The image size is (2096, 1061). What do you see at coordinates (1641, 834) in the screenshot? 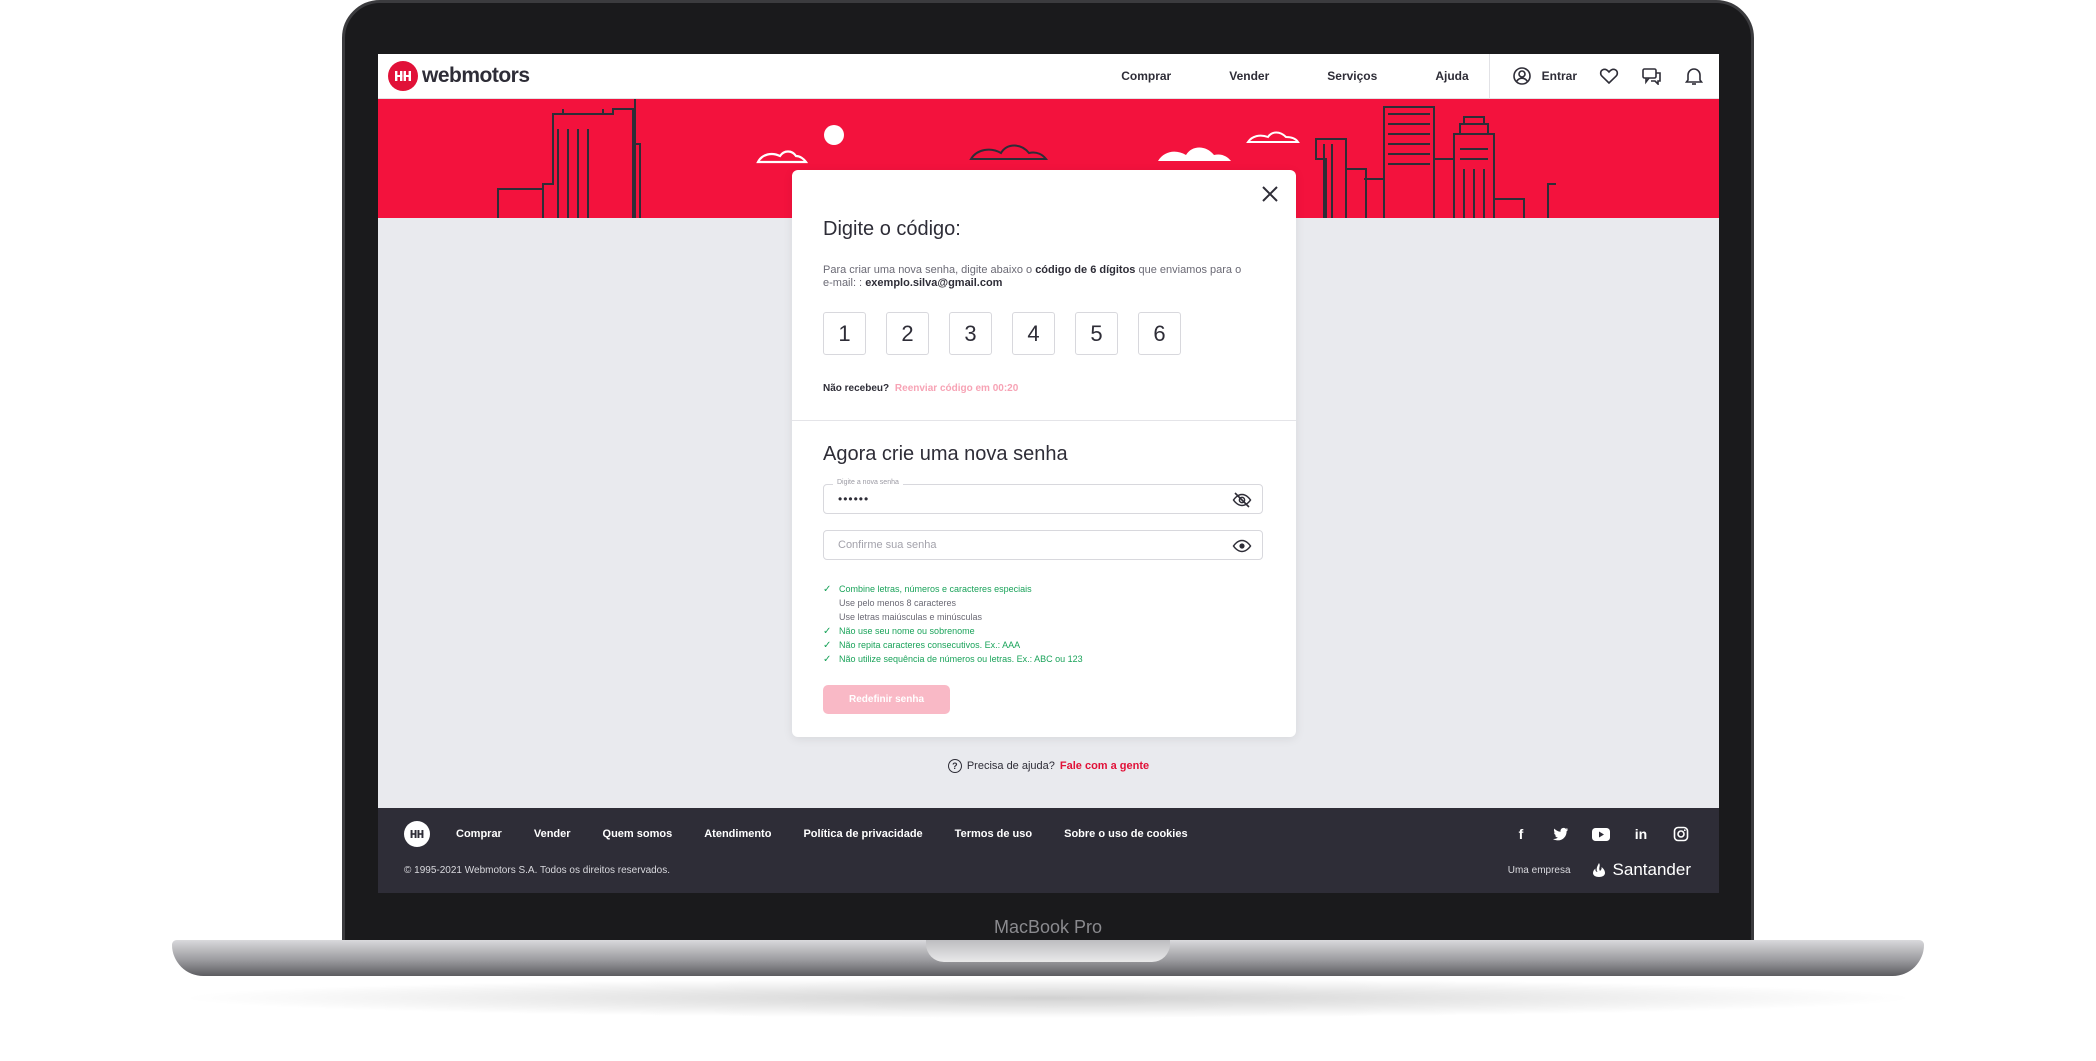
I see `linkedin-icon: in` at bounding box center [1641, 834].